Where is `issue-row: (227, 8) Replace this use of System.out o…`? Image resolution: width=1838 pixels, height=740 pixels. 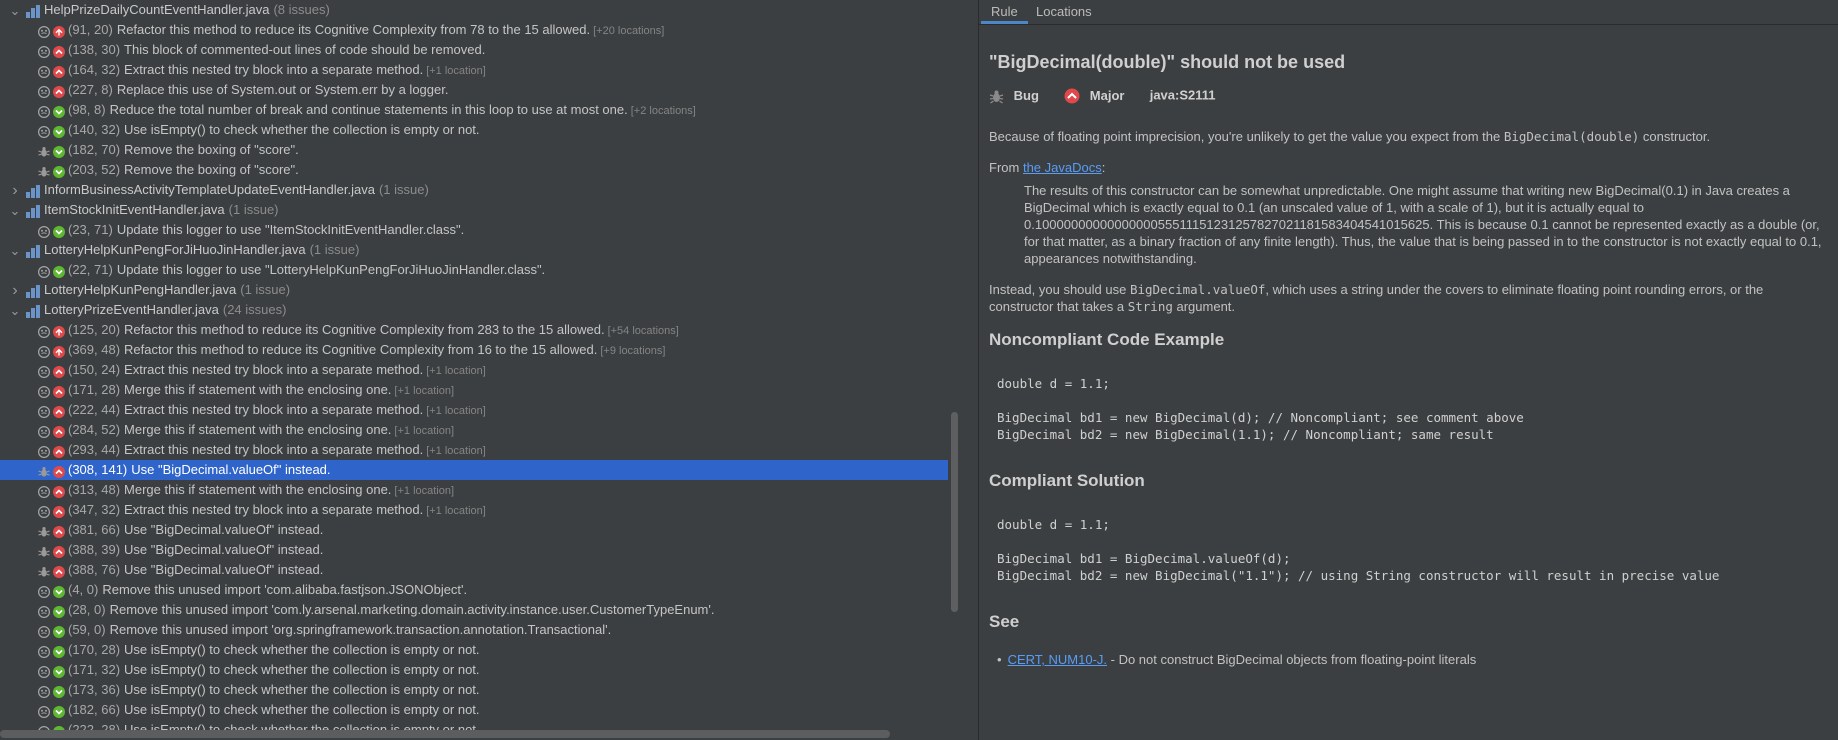 issue-row: (227, 8) Replace this use of System.out o… is located at coordinates (474, 90).